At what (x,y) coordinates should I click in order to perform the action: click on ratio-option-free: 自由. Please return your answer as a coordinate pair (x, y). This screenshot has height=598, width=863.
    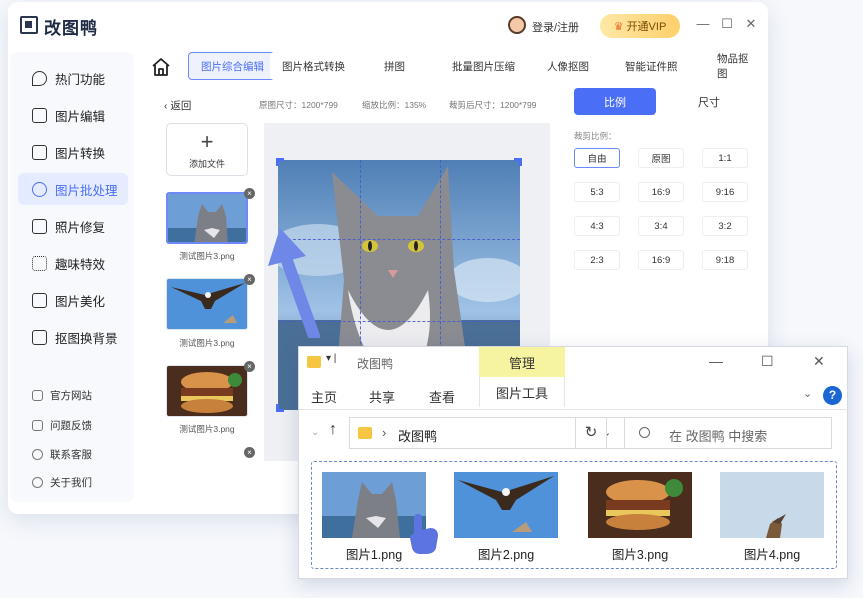
    Looking at the image, I should click on (597, 158).